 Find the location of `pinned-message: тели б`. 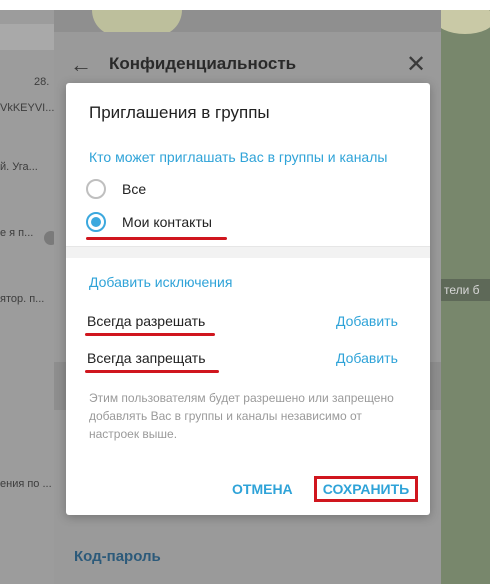

pinned-message: тели б is located at coordinates (465, 290).